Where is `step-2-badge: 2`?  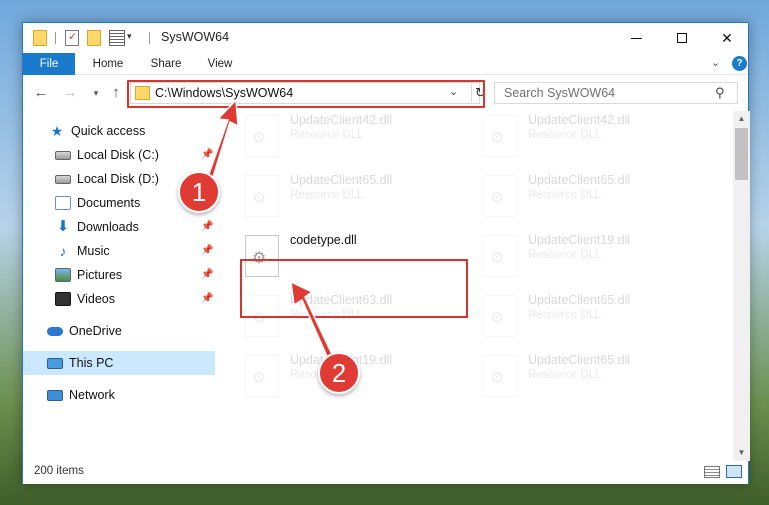
step-2-badge: 2 is located at coordinates (339, 373).